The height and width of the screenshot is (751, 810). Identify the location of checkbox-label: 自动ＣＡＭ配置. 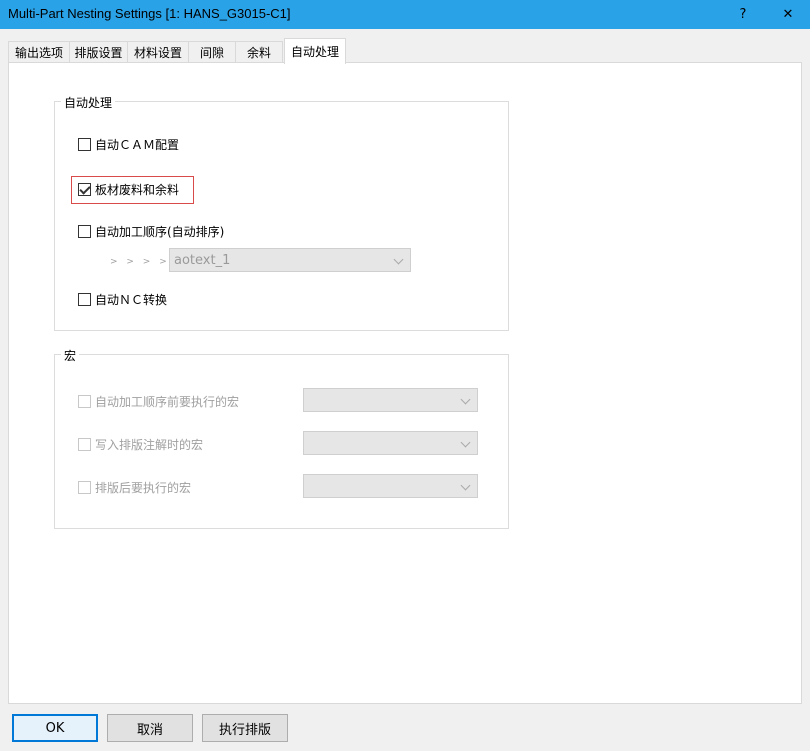
(137, 144).